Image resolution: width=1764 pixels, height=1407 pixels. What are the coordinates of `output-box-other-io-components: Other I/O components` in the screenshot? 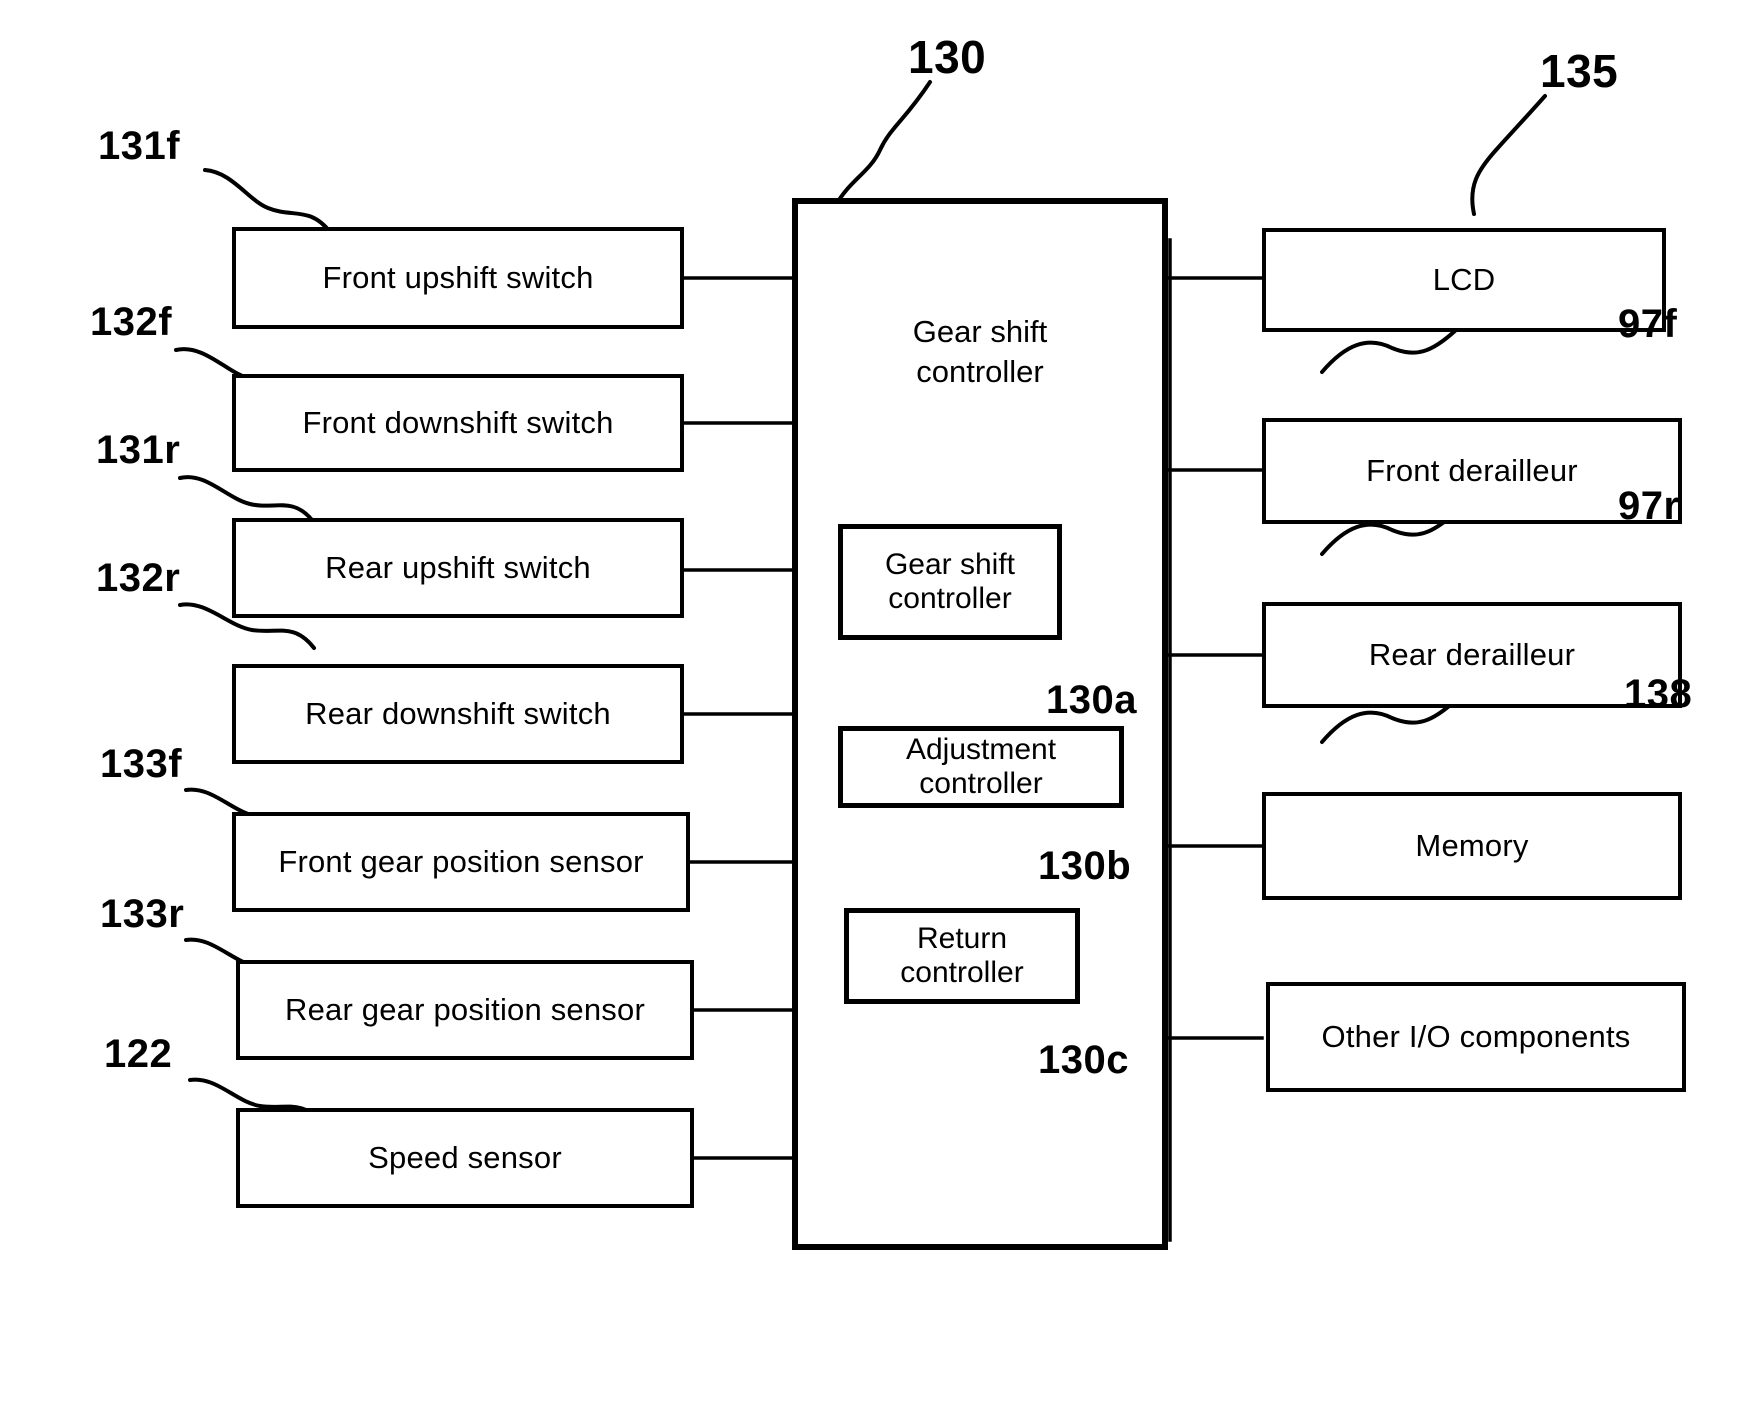 It's located at (1476, 1037).